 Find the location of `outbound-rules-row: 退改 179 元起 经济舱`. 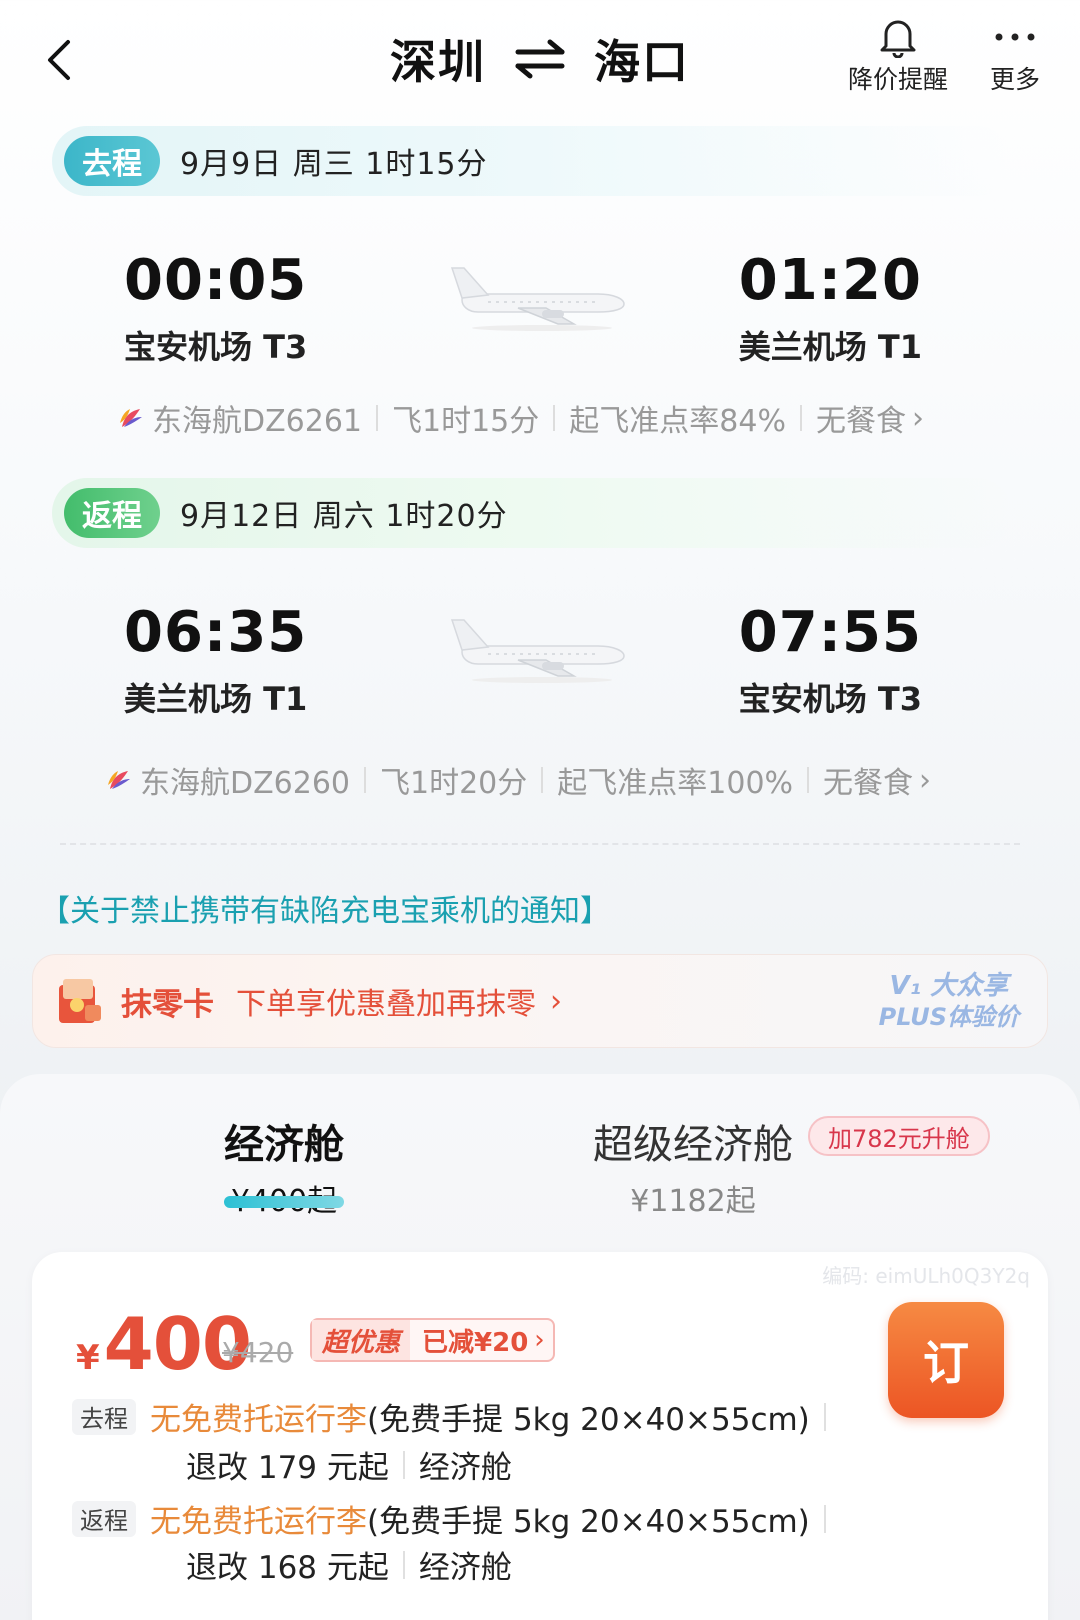

outbound-rules-row: 退改 179 元起 经济舱 is located at coordinates (349, 1464).